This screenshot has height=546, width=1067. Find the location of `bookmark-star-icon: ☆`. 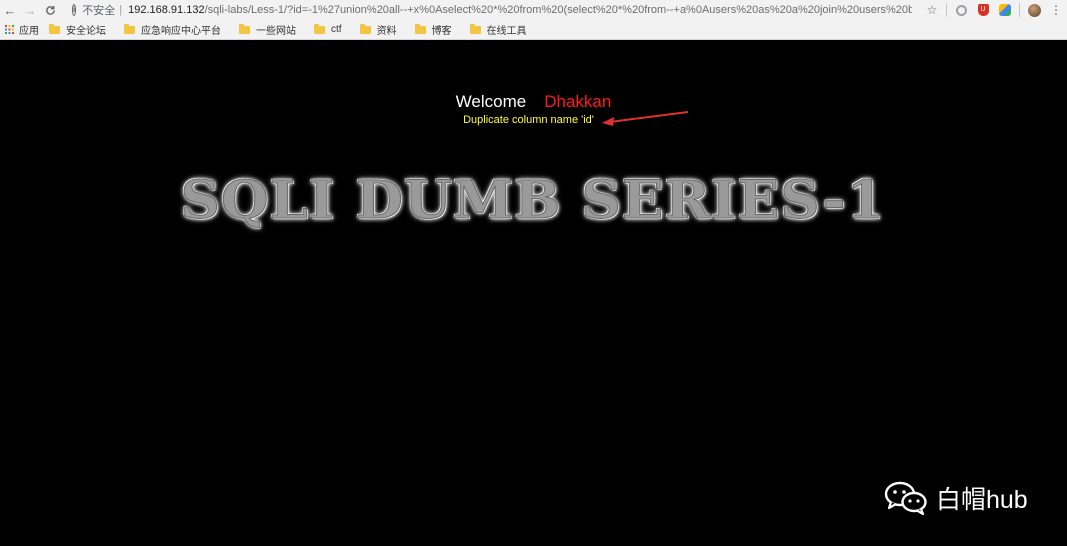

bookmark-star-icon: ☆ is located at coordinates (932, 10).